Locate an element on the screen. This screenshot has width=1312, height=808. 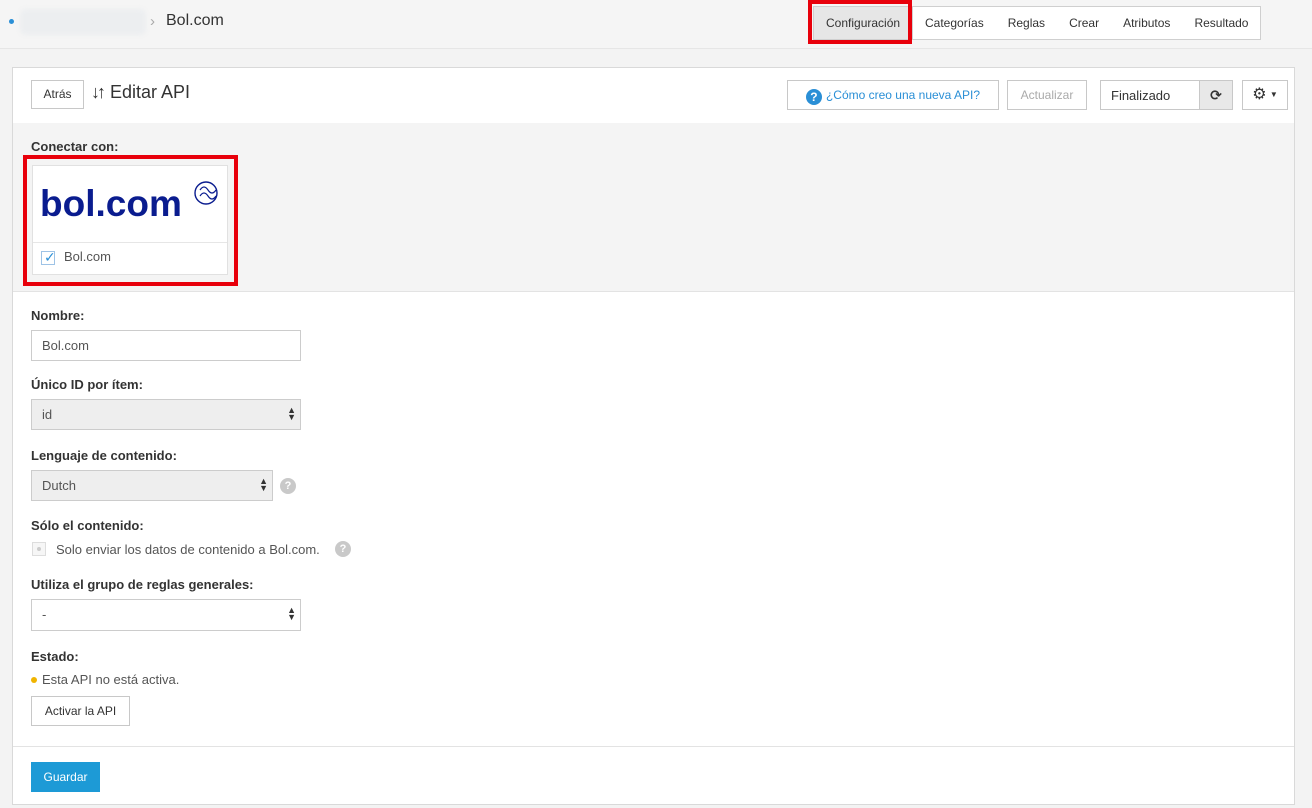
tab-crear: Crear is located at coordinates (1084, 23).